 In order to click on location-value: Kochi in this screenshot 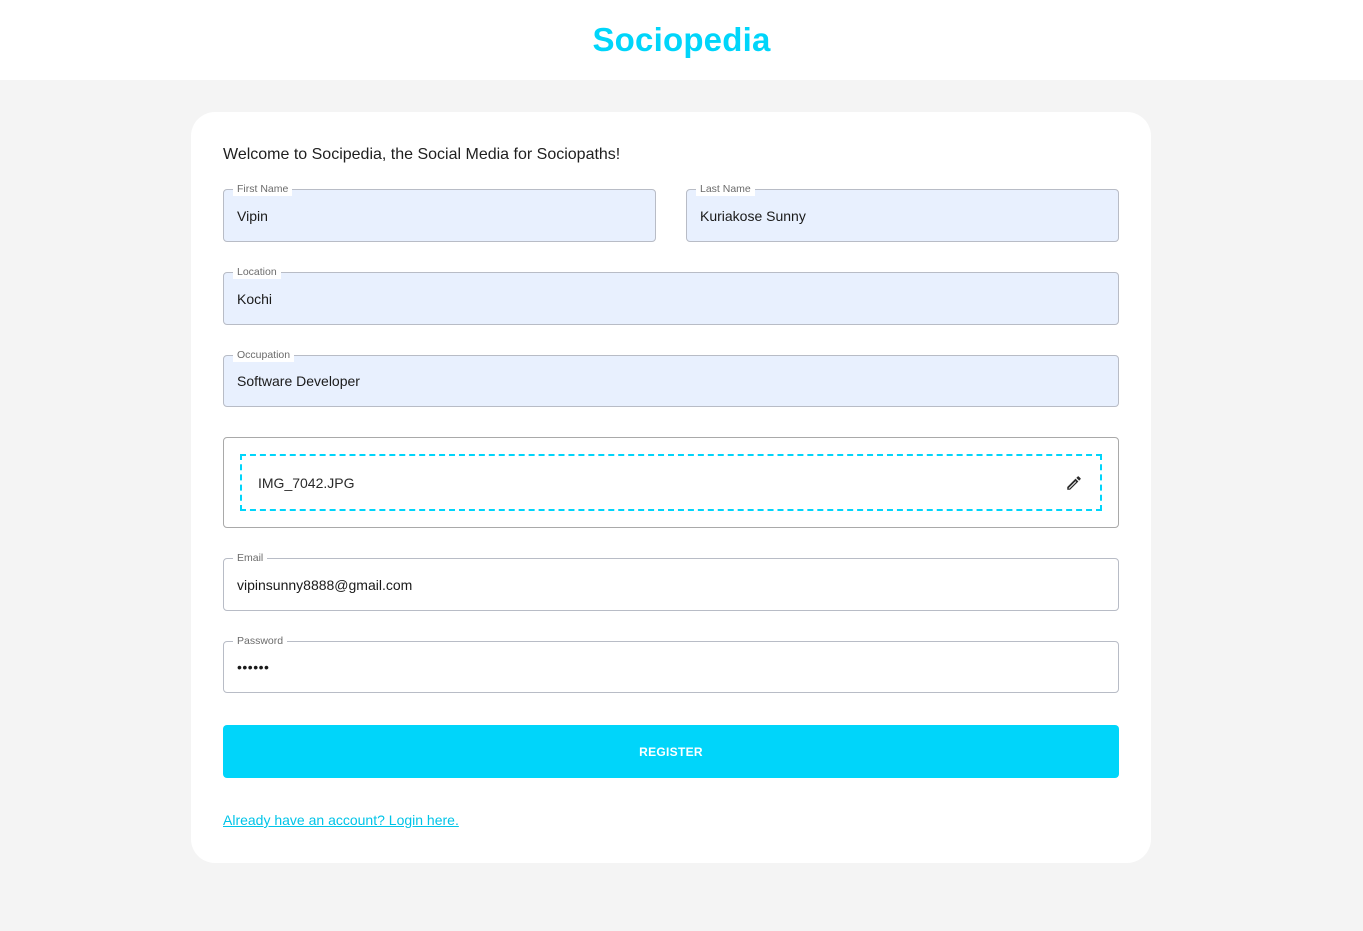, I will do `click(254, 298)`.